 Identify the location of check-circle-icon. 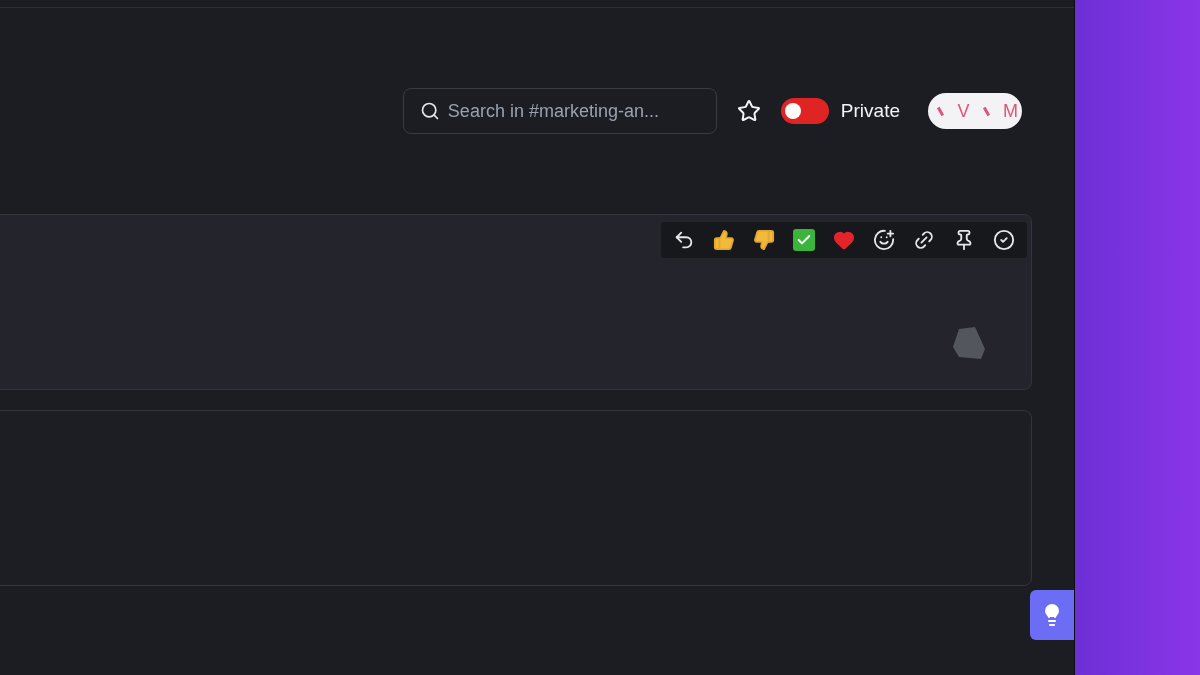
(1004, 240).